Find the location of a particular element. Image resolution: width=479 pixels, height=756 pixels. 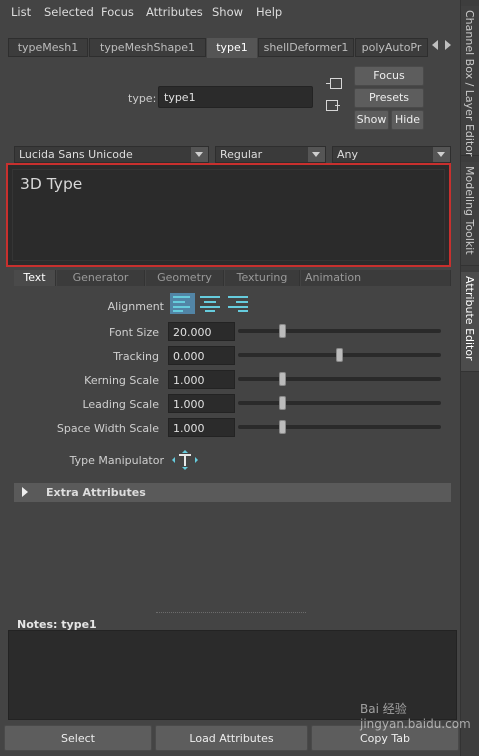

font-size-label: Font Size is located at coordinates (133, 332).